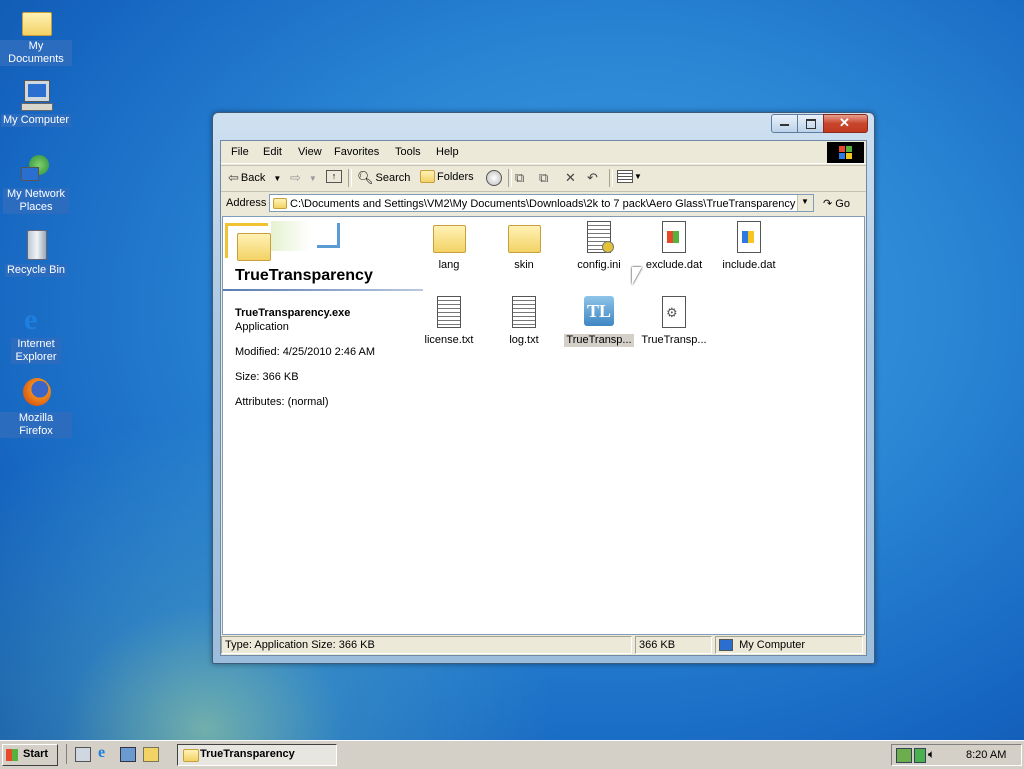 The height and width of the screenshot is (769, 1024). I want to click on info-file-name: TrueTransparency.exe, so click(293, 313).